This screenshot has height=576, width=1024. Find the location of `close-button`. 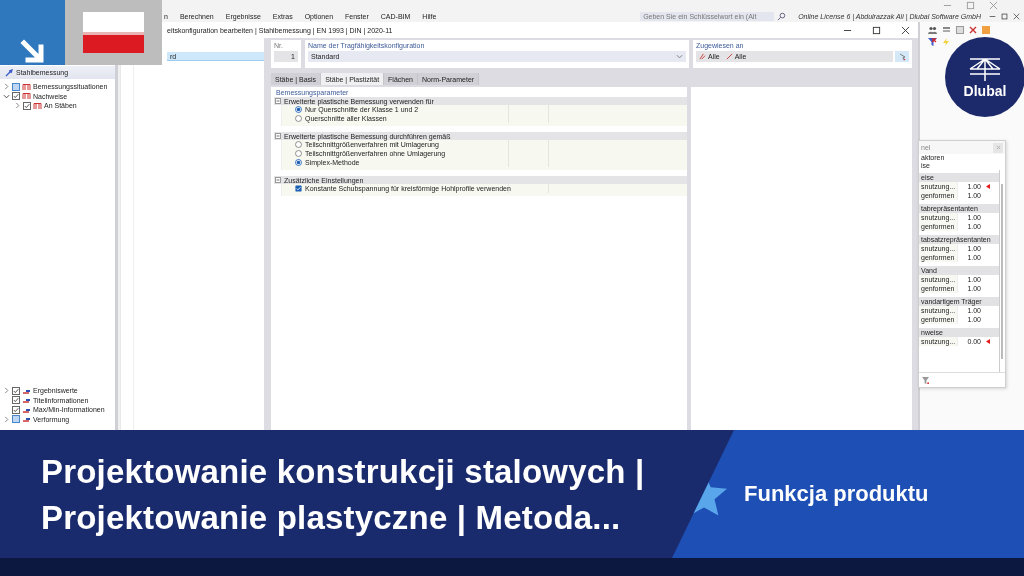

close-button is located at coordinates (998, 147).